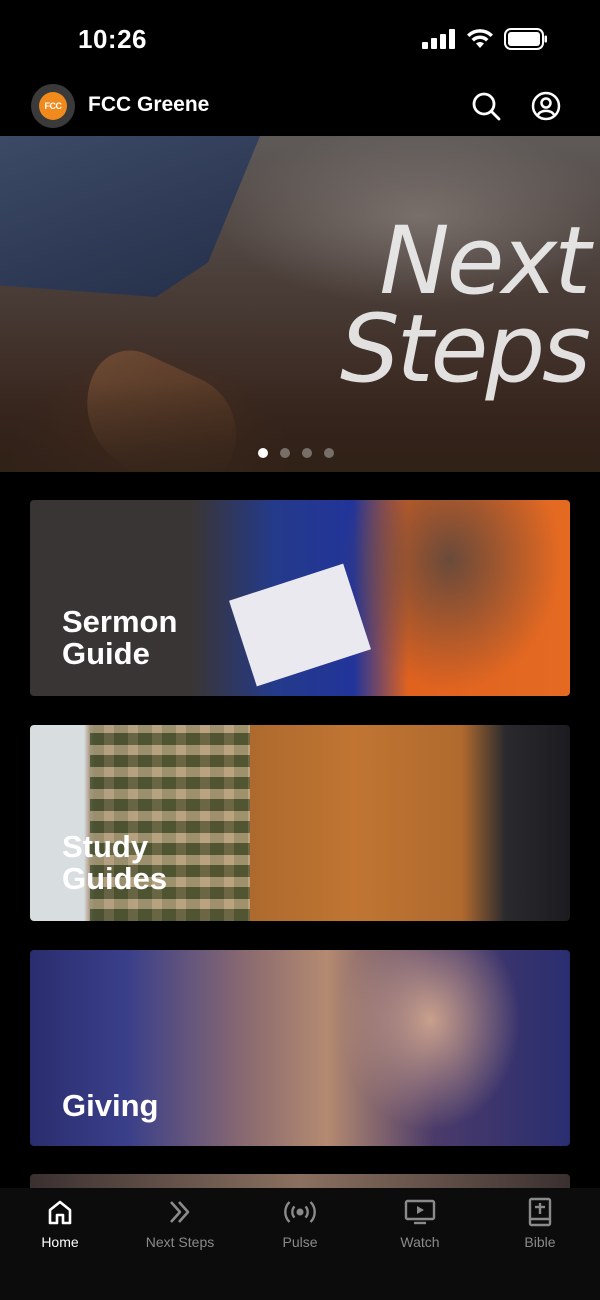  Describe the element at coordinates (180, 1212) in the screenshot. I see `double-chevron-icon` at that location.